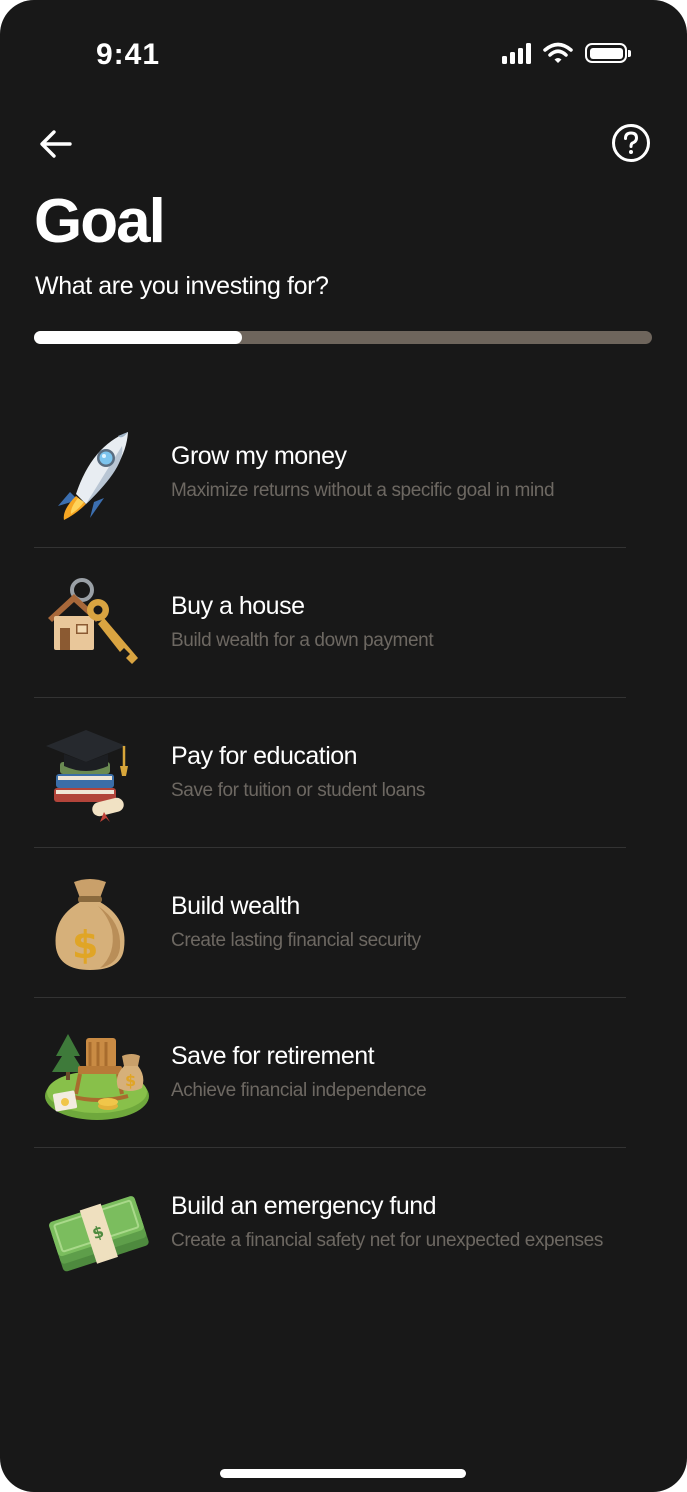 The image size is (687, 1492). What do you see at coordinates (93, 621) in the screenshot?
I see `house-key-icon` at bounding box center [93, 621].